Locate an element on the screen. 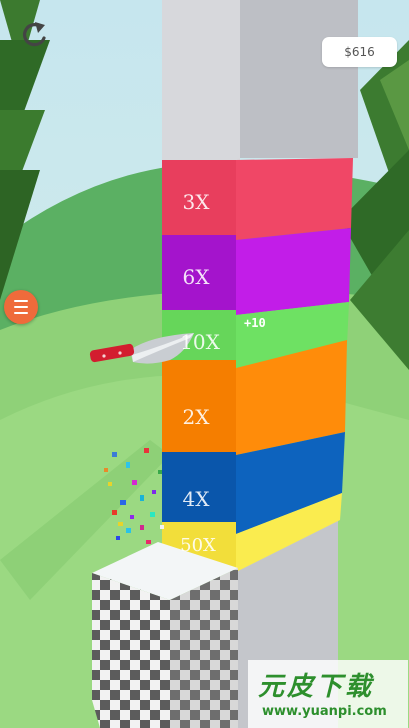 Image resolution: width=409 pixels, height=728 pixels. tower-pillar is located at coordinates (201, 81).